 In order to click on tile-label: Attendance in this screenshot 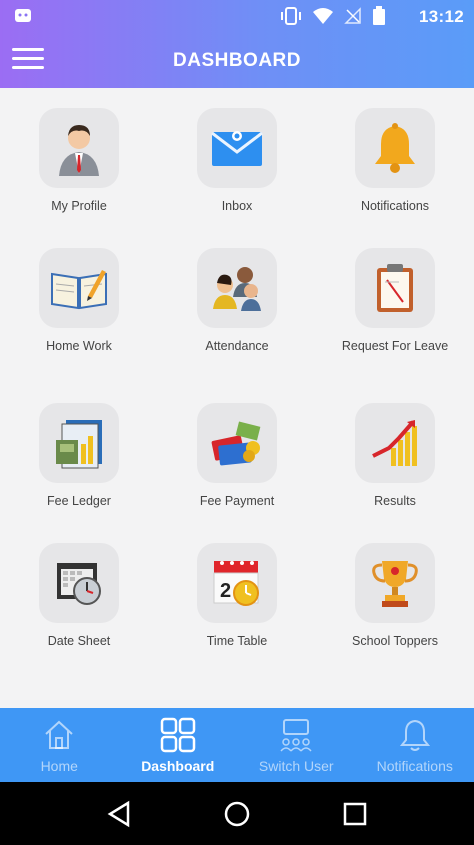, I will do `click(237, 346)`.